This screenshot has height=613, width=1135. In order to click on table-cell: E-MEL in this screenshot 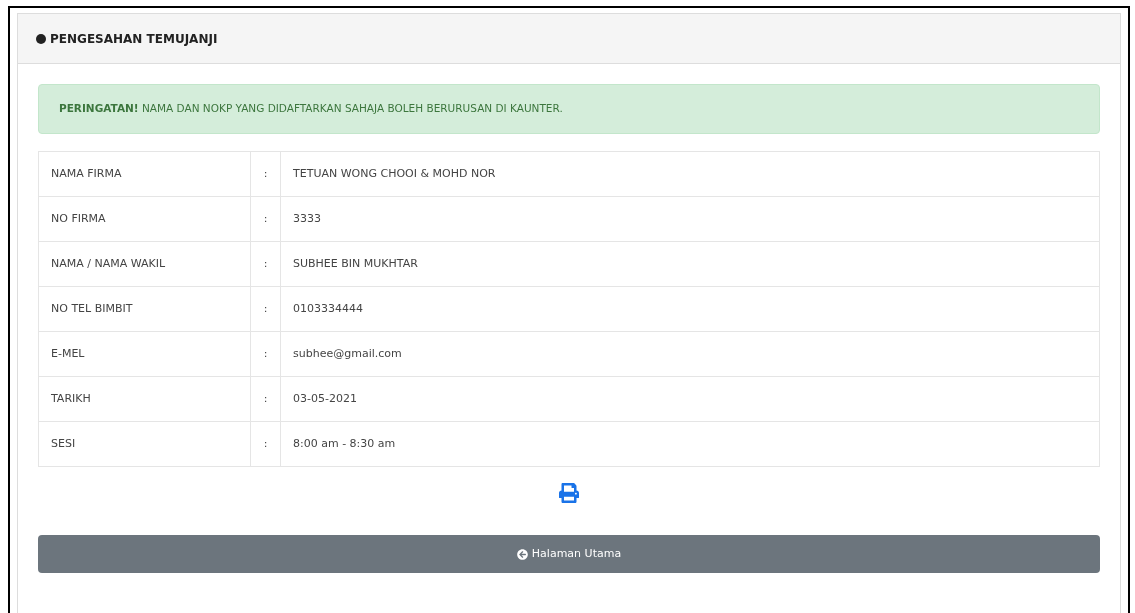, I will do `click(144, 354)`.